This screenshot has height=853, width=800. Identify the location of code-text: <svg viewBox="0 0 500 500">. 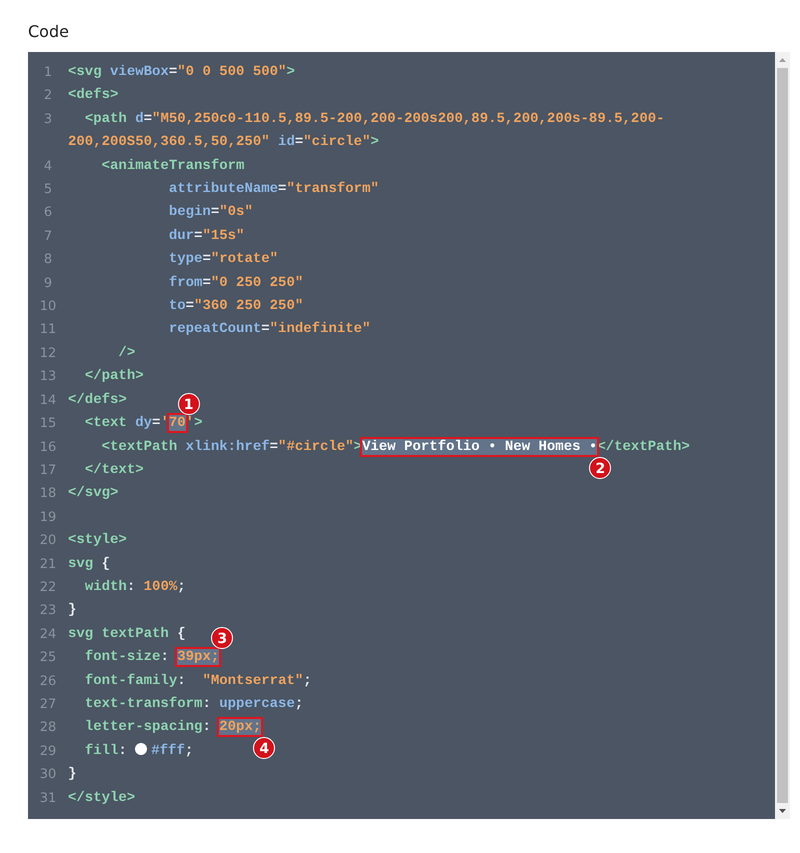
(181, 72).